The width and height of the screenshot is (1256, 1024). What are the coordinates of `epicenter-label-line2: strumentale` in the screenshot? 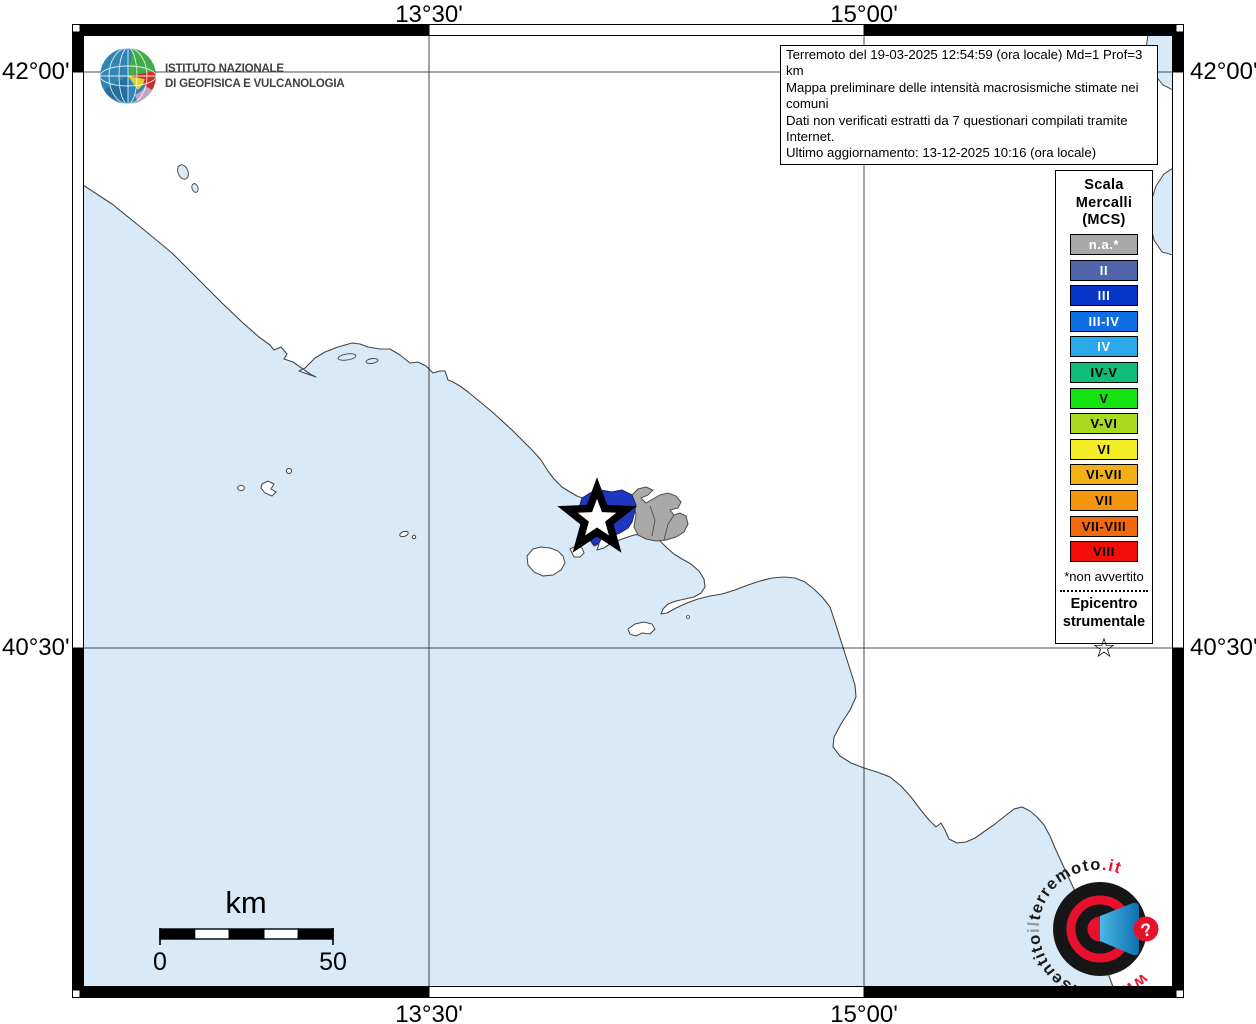 It's located at (1104, 621).